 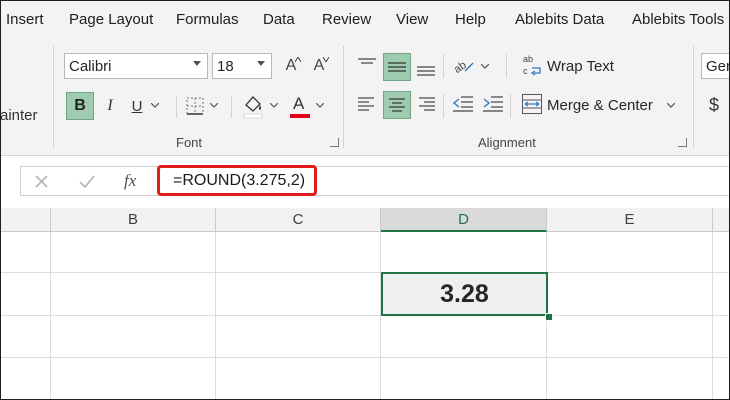 What do you see at coordinates (334, 142) in the screenshot?
I see `font-dialog-launcher-icon` at bounding box center [334, 142].